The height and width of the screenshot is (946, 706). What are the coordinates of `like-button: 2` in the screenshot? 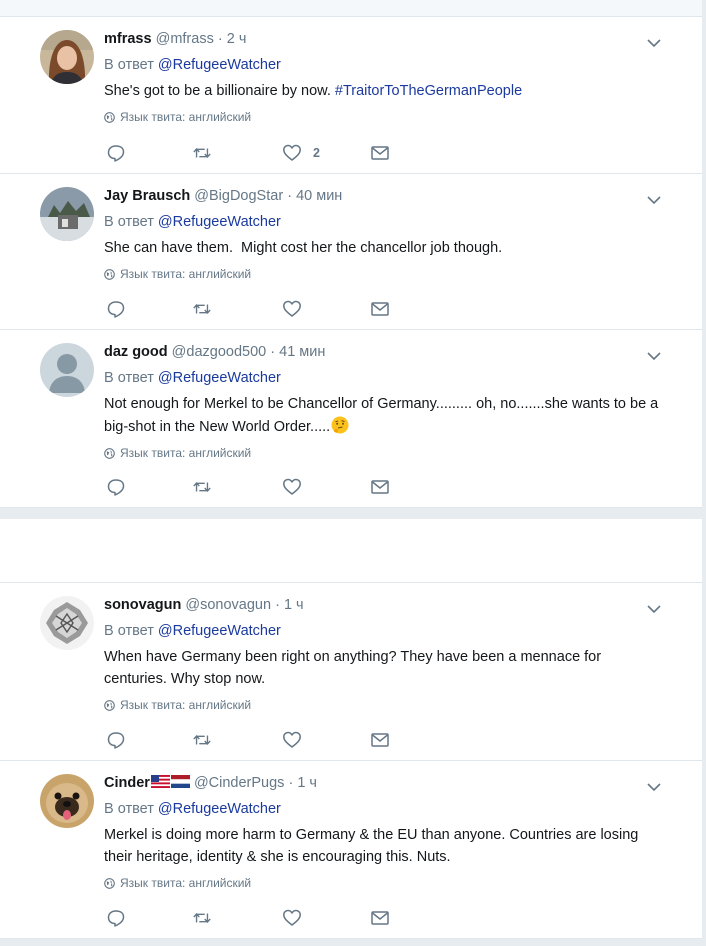 It's located at (301, 153).